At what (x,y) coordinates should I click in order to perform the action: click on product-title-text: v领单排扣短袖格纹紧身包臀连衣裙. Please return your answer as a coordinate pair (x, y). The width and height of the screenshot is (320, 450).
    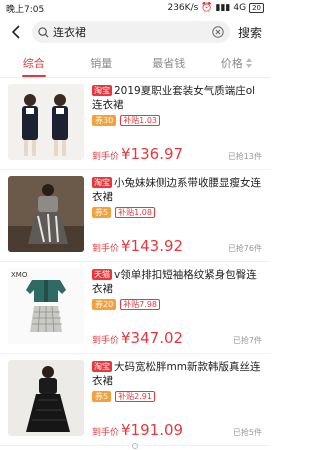
    Looking at the image, I should click on (174, 282).